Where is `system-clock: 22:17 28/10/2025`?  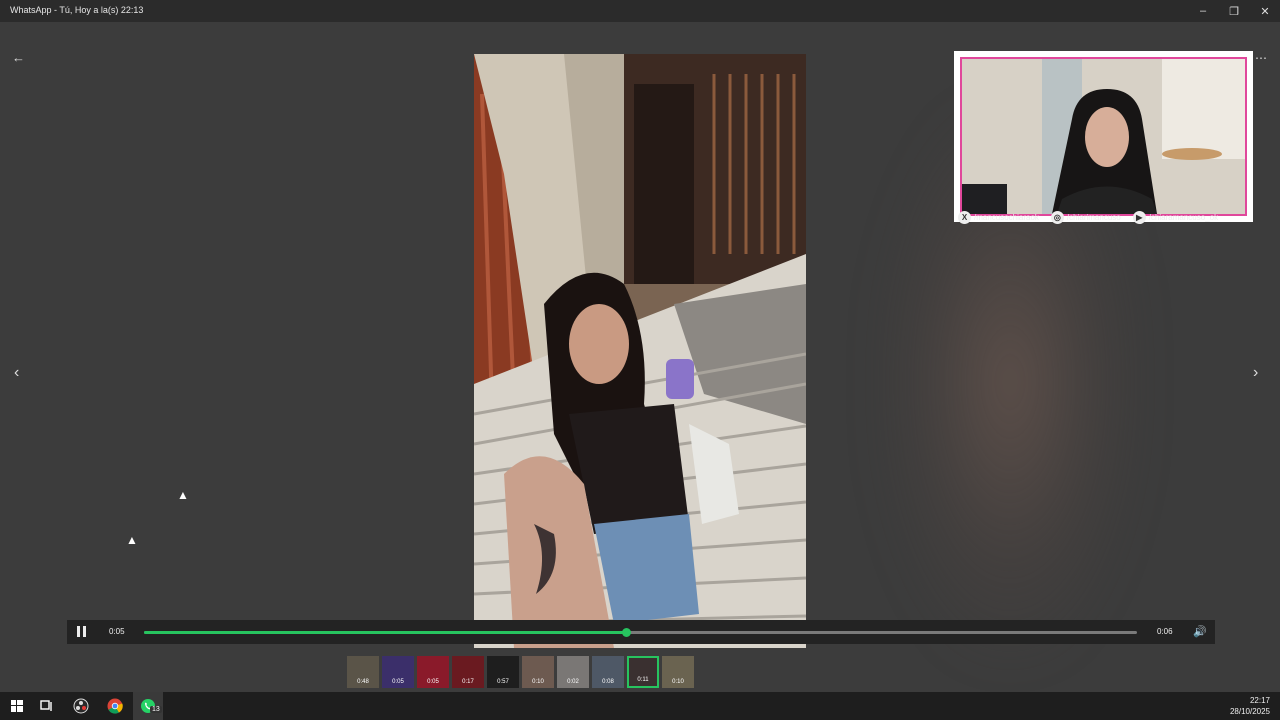
system-clock: 22:17 28/10/2025 is located at coordinates (1250, 706).